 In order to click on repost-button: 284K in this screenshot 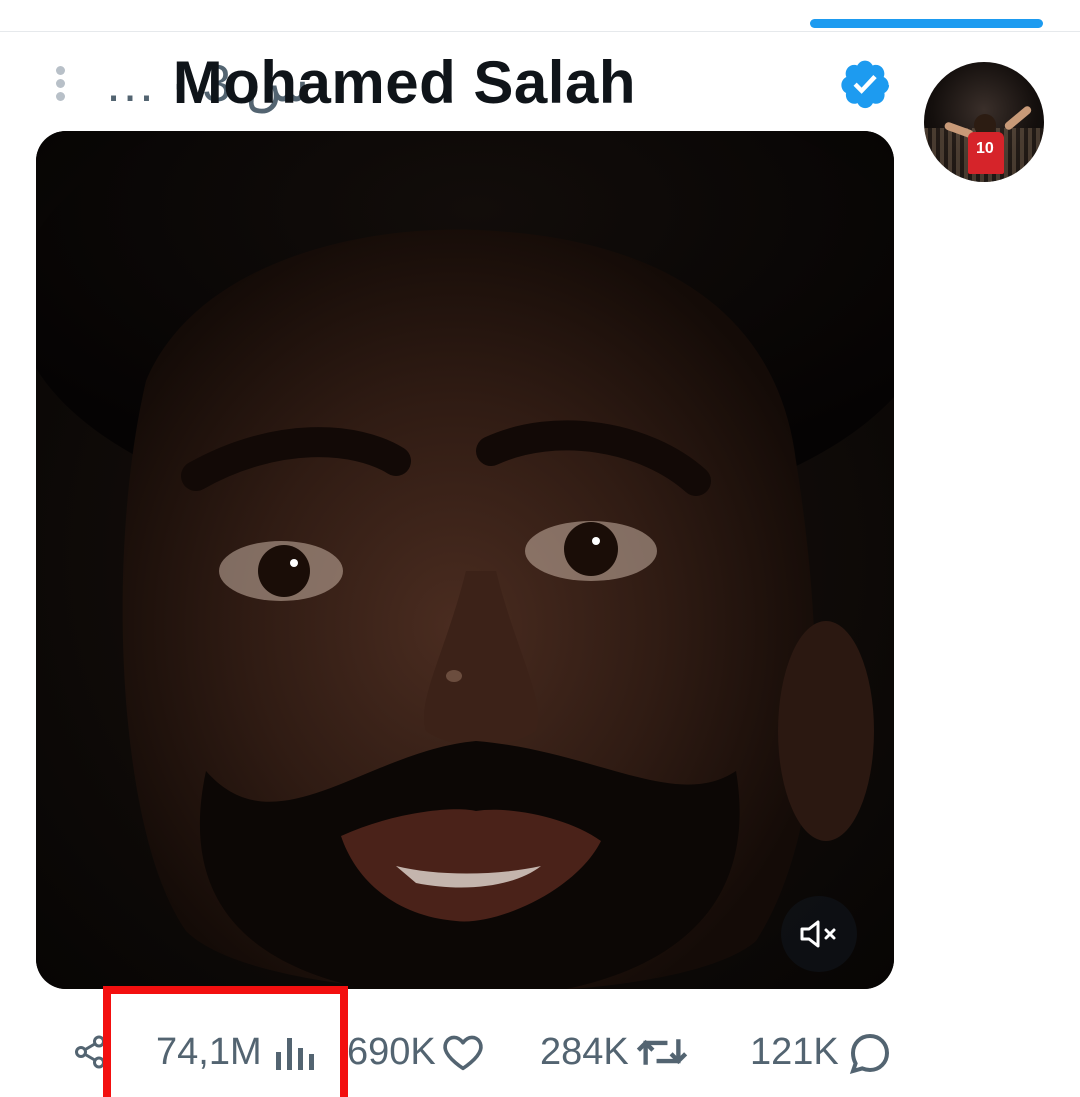, I will do `click(614, 1052)`.